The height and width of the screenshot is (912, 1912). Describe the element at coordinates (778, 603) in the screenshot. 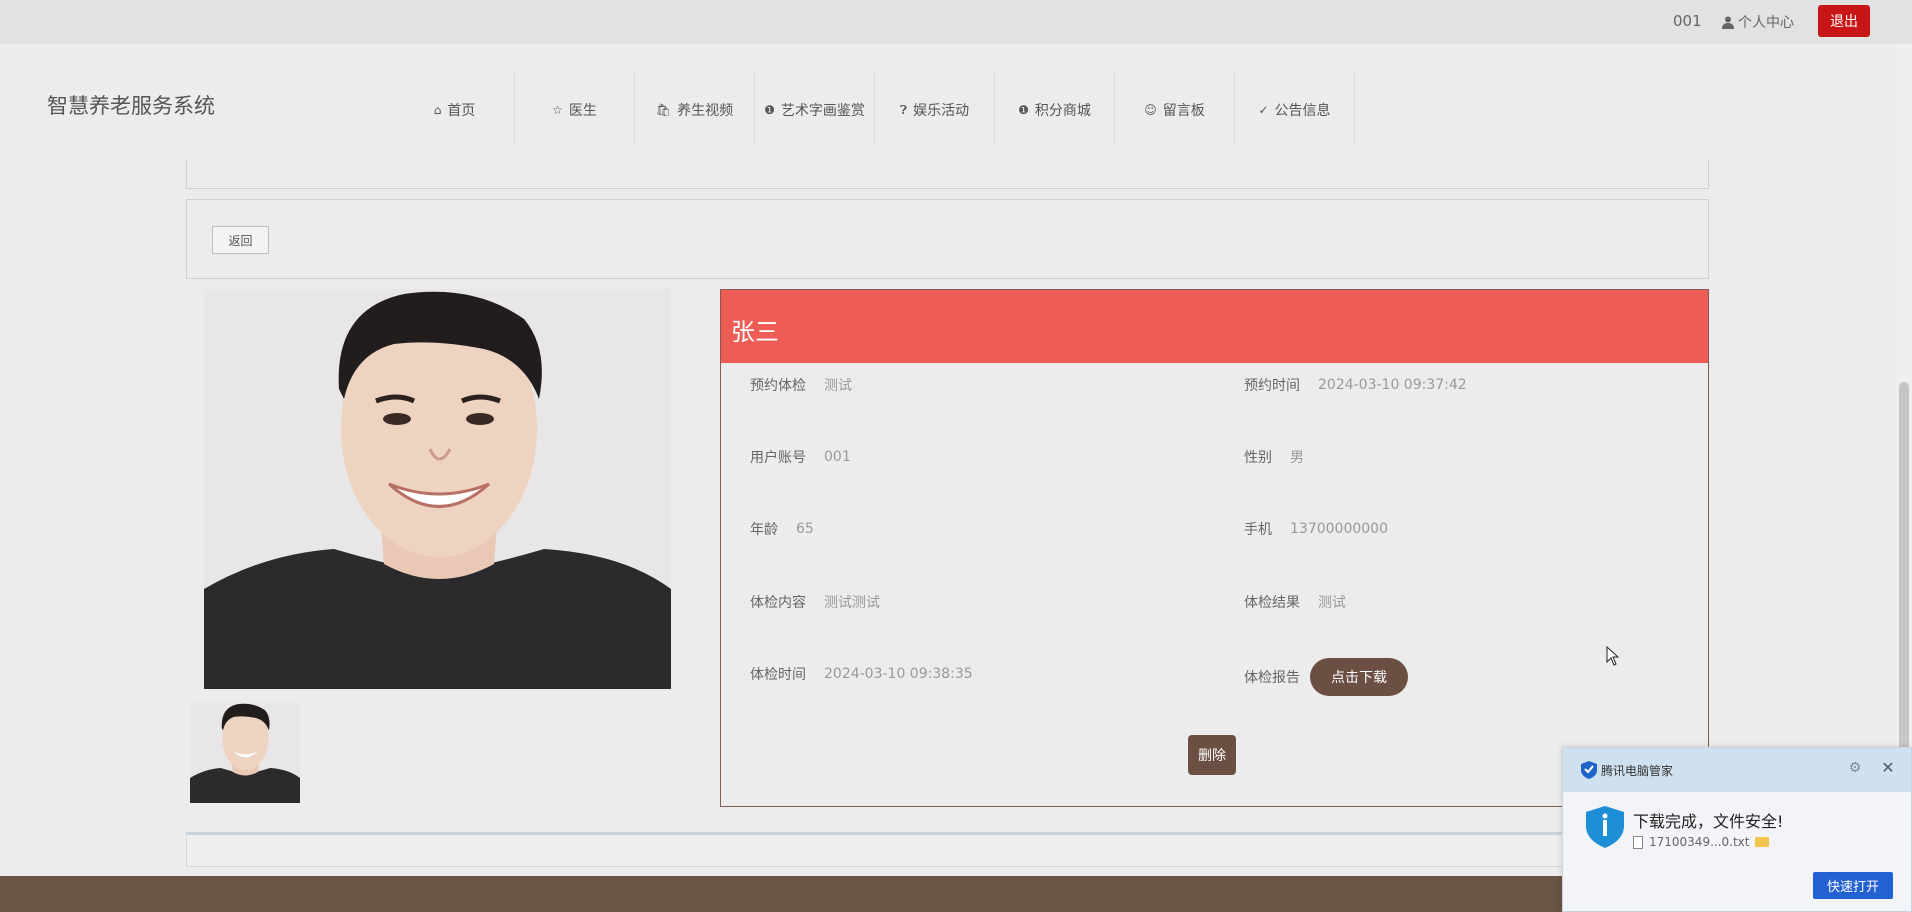

I see `field-label: 体检内容` at that location.